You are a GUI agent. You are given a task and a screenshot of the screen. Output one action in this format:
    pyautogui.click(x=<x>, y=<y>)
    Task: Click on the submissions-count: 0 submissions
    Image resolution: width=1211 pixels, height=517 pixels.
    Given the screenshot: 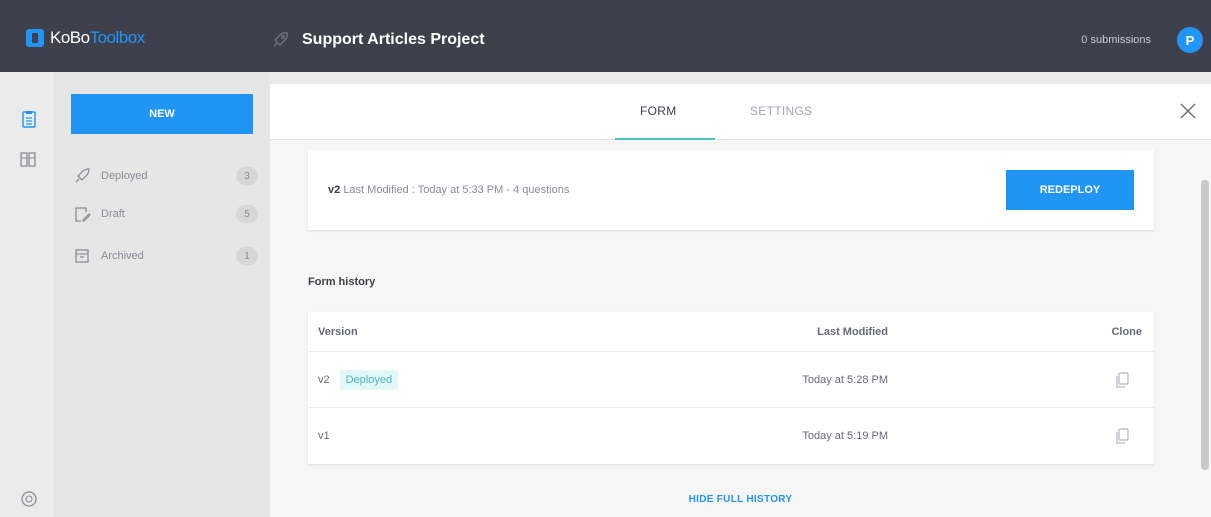 What is the action you would take?
    pyautogui.click(x=1116, y=40)
    